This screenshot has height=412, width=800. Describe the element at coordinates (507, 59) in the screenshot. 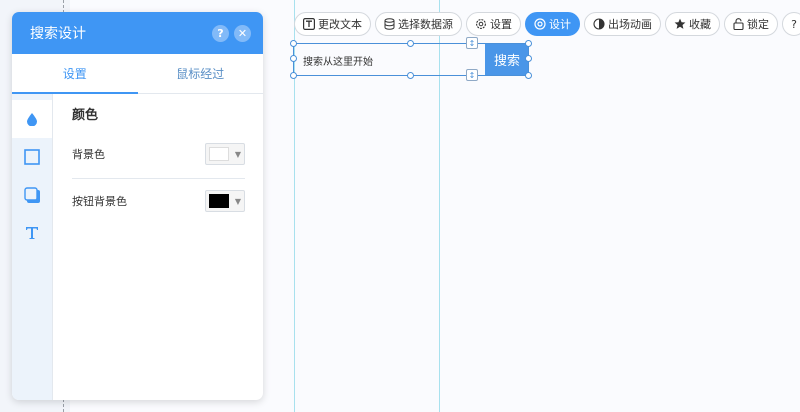

I see `search-button: 搜索` at that location.